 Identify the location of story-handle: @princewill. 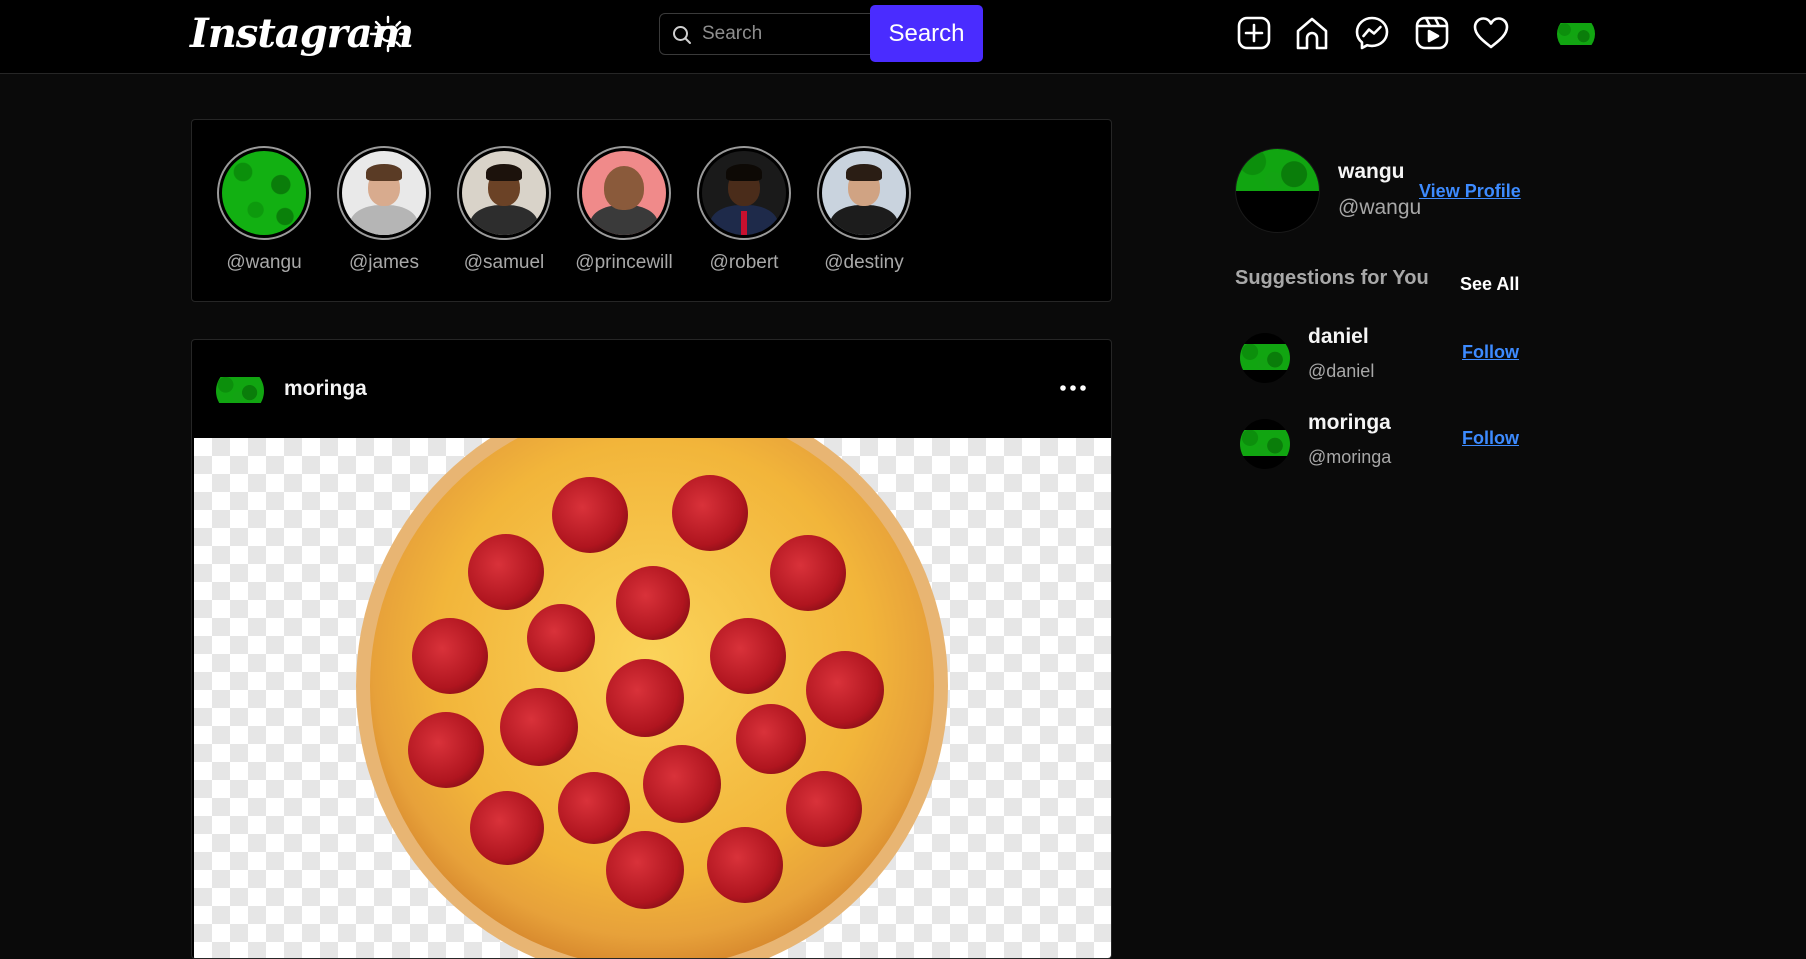
(624, 262).